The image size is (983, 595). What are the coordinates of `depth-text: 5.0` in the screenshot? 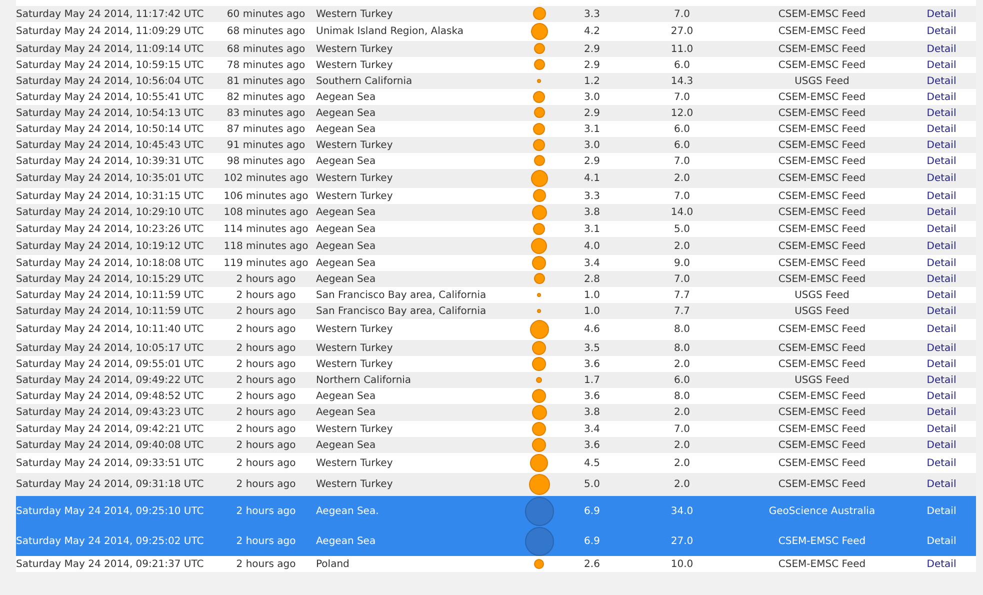 It's located at (682, 229).